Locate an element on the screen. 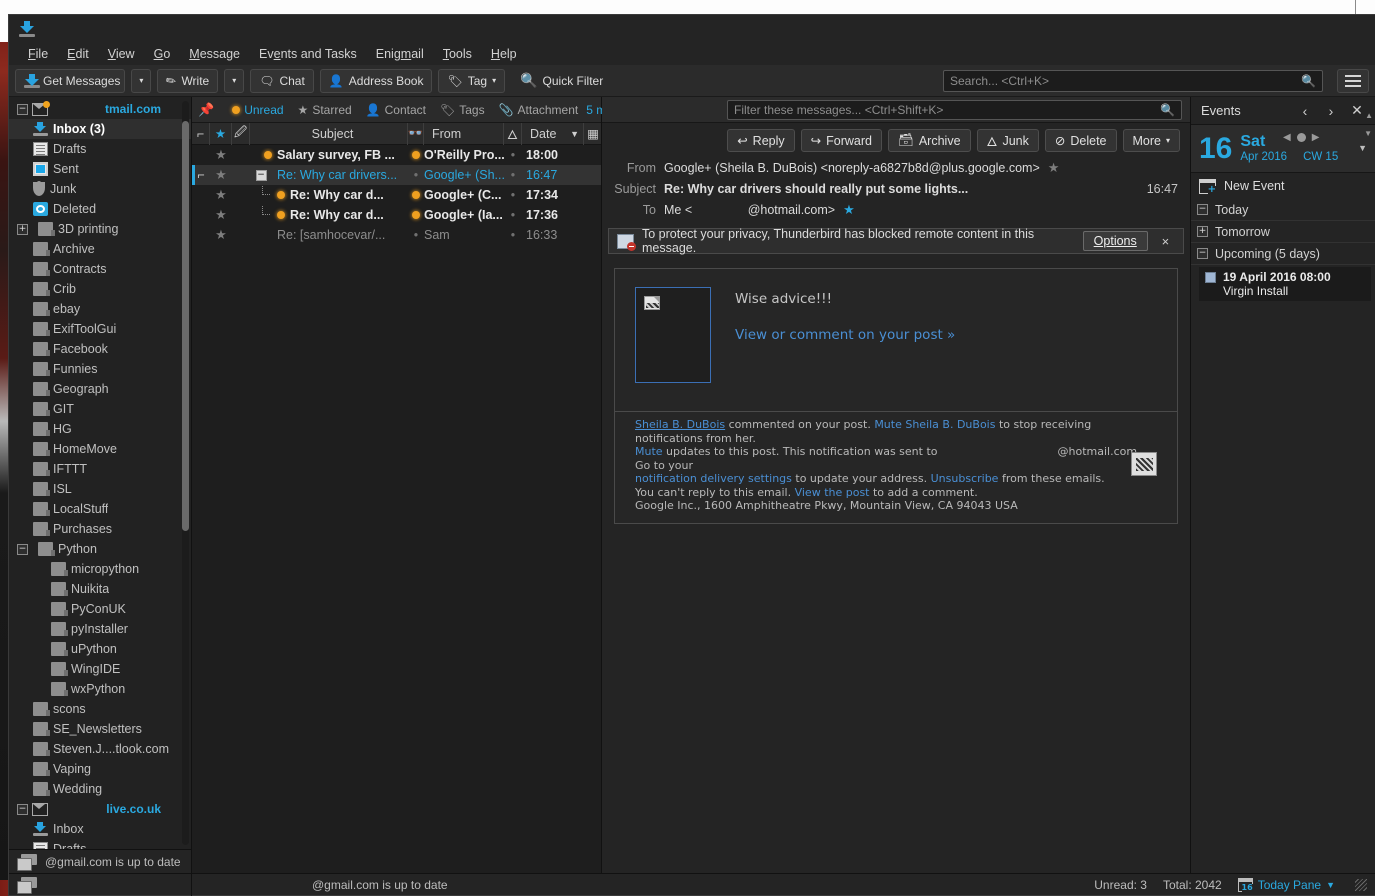  address-book-button: 👤 Address Book is located at coordinates (376, 80).